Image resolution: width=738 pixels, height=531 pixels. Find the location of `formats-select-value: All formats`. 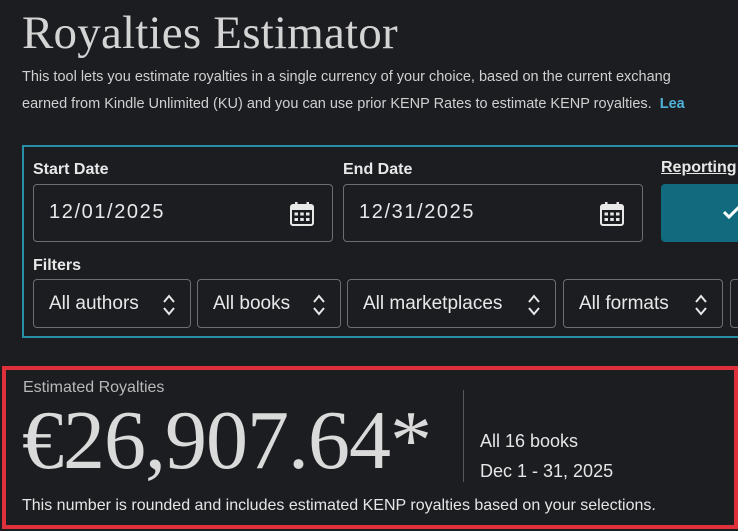

formats-select-value: All formats is located at coordinates (624, 303).